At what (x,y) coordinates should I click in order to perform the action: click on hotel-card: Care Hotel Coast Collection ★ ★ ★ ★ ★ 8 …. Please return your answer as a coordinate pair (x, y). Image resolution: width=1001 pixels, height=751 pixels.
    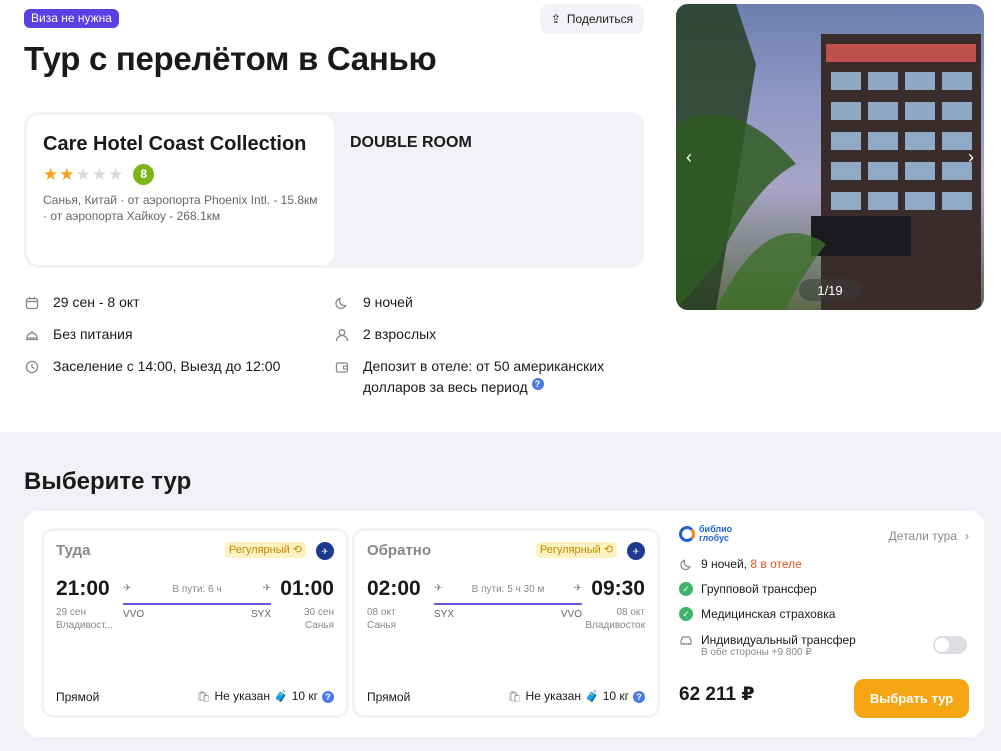
    Looking at the image, I should click on (180, 190).